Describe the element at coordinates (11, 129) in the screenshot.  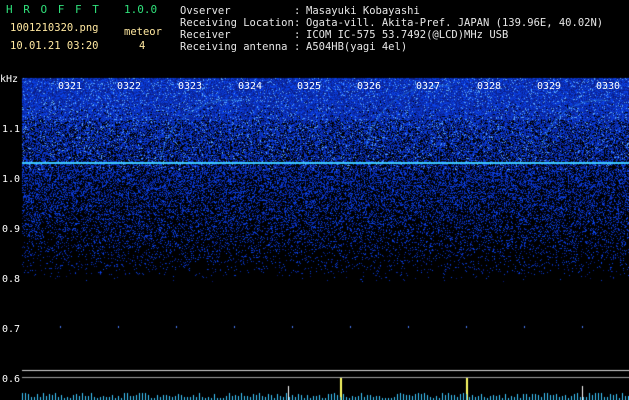
I see `ytick-1-1: 1.1` at that location.